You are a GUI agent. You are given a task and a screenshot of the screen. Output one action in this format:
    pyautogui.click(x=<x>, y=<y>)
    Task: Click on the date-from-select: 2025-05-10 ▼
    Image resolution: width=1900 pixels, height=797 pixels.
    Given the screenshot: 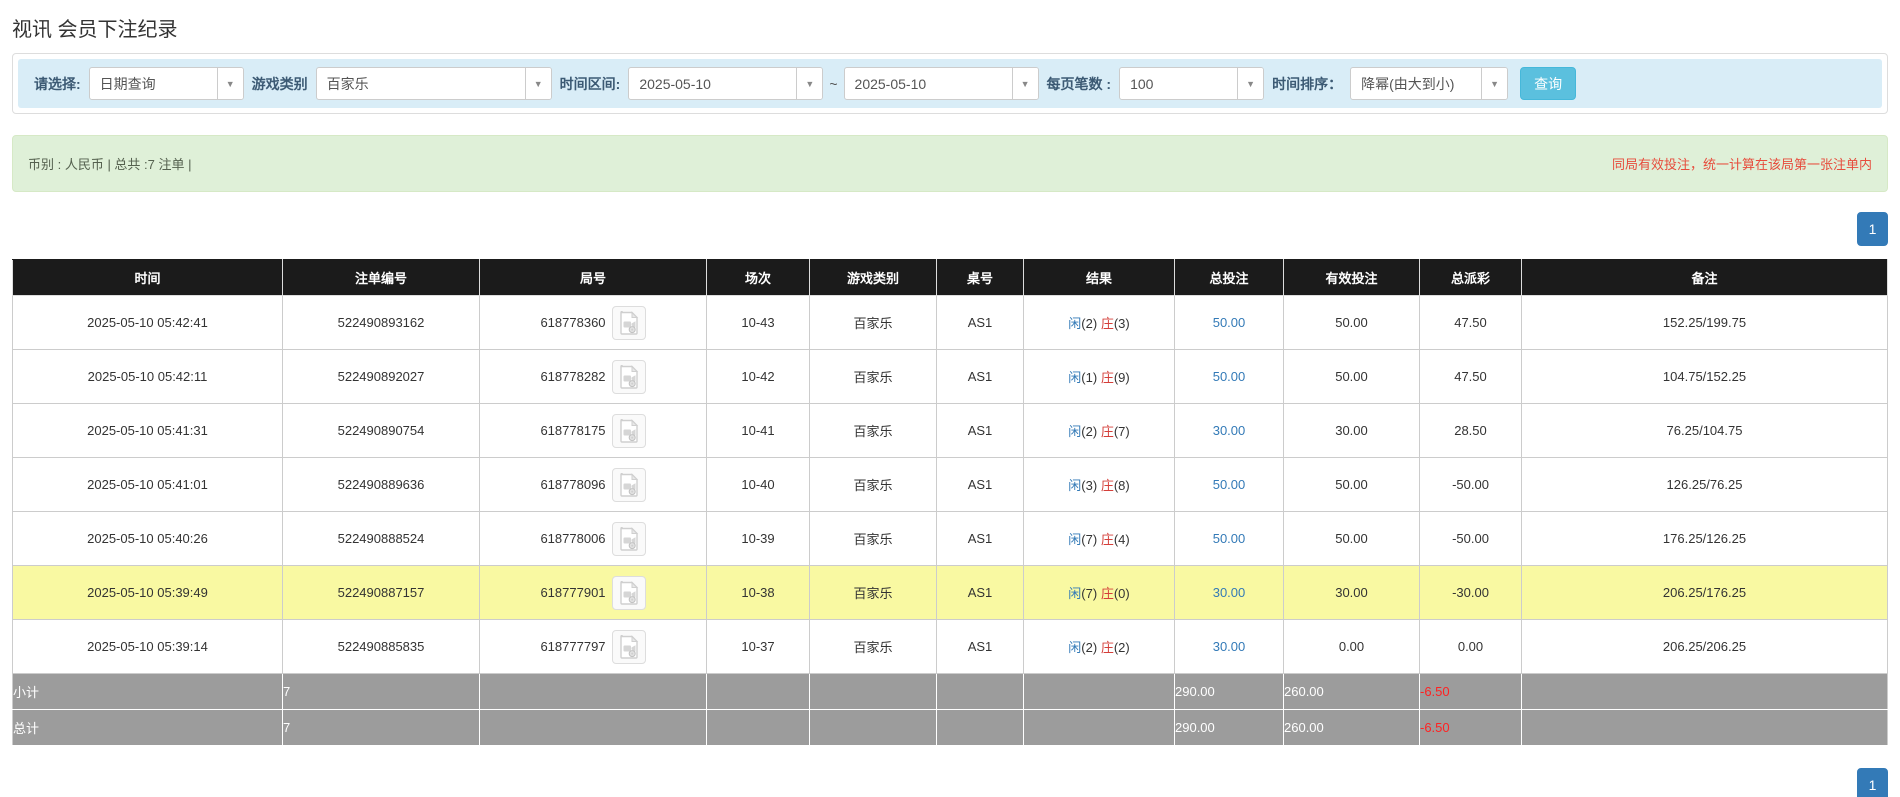 What is the action you would take?
    pyautogui.click(x=726, y=83)
    